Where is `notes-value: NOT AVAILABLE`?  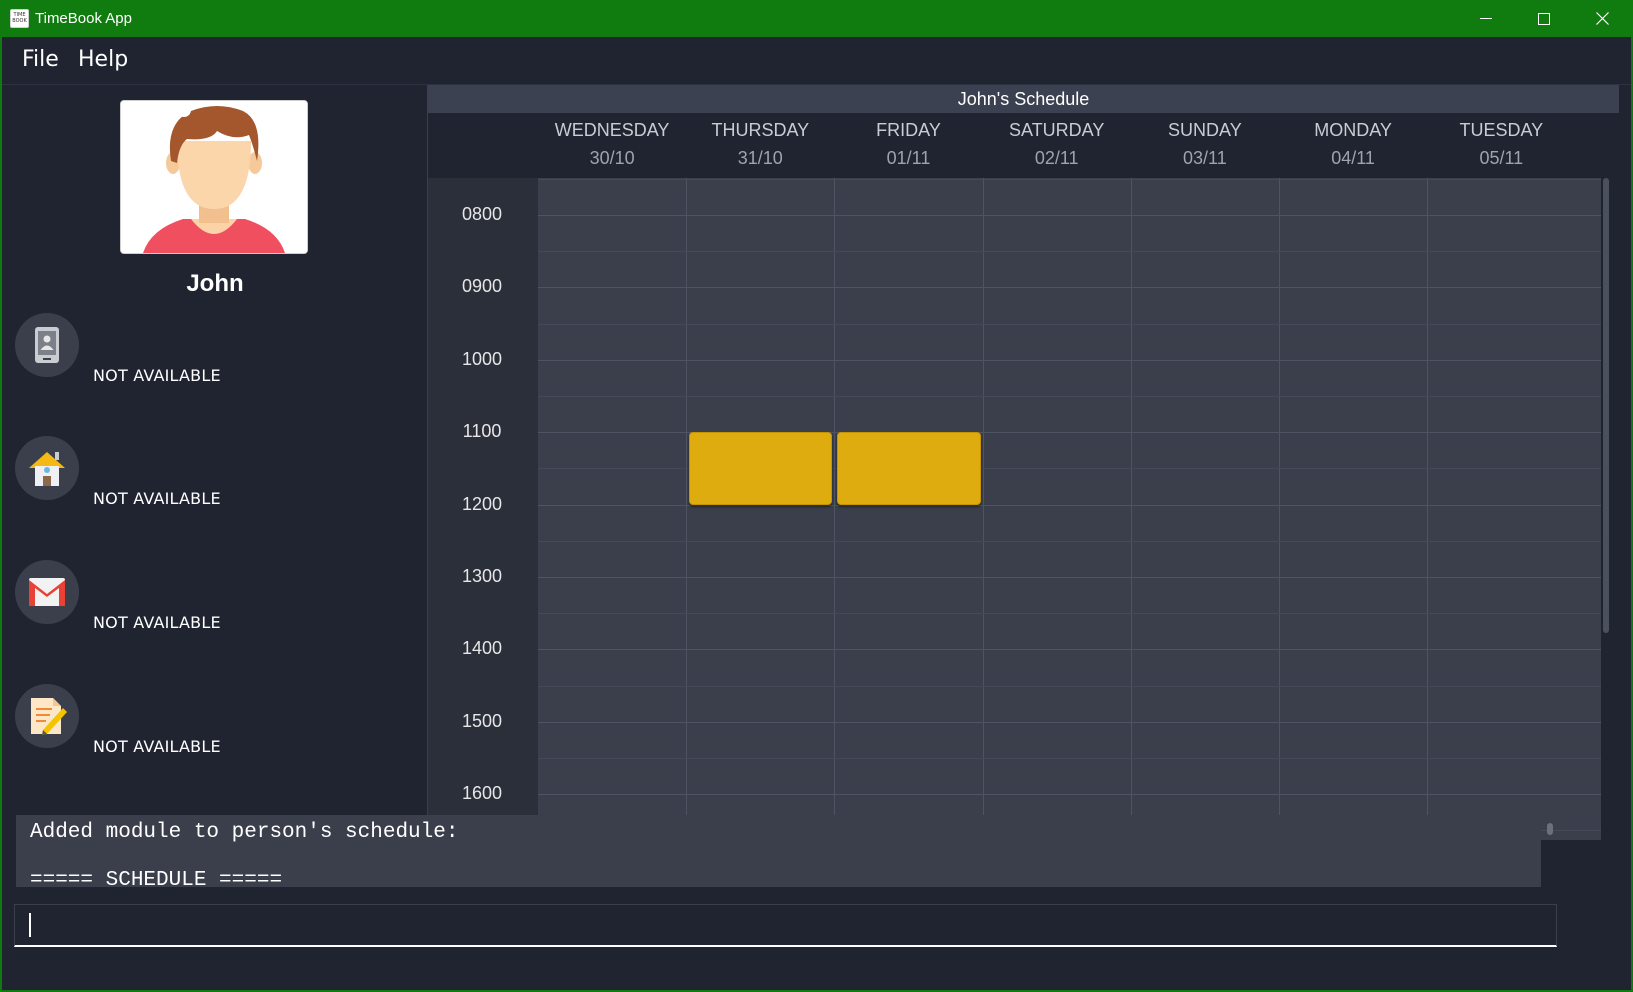
notes-value: NOT AVAILABLE is located at coordinates (157, 746).